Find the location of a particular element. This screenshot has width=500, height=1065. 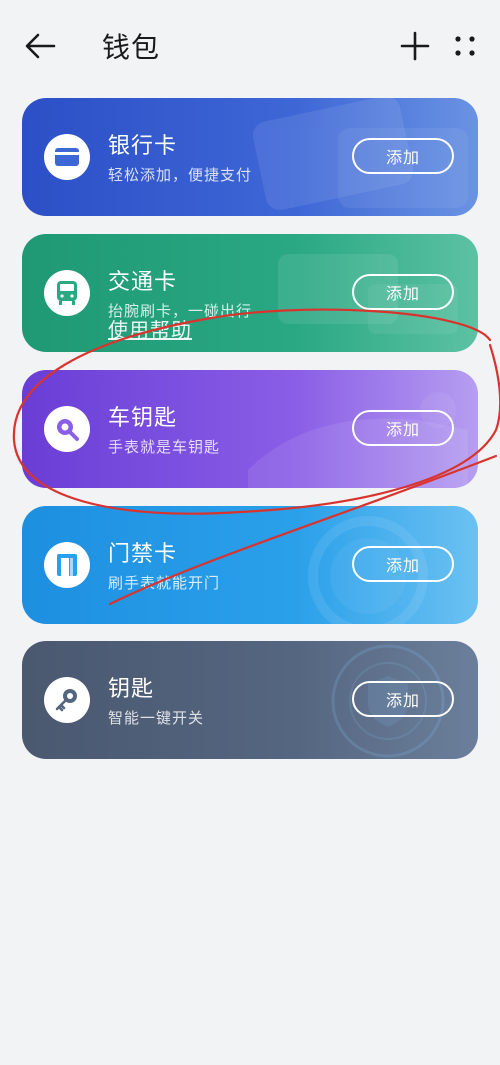

car-key-icon is located at coordinates (68, 430).